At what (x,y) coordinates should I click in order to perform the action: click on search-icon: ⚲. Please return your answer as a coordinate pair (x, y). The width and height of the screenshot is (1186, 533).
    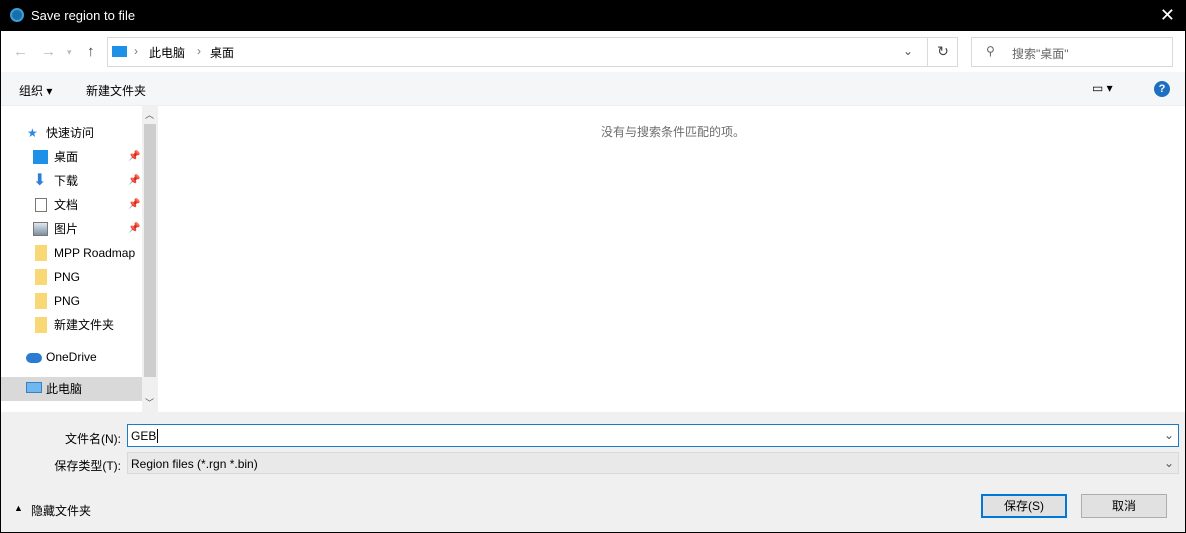
    Looking at the image, I should click on (990, 51).